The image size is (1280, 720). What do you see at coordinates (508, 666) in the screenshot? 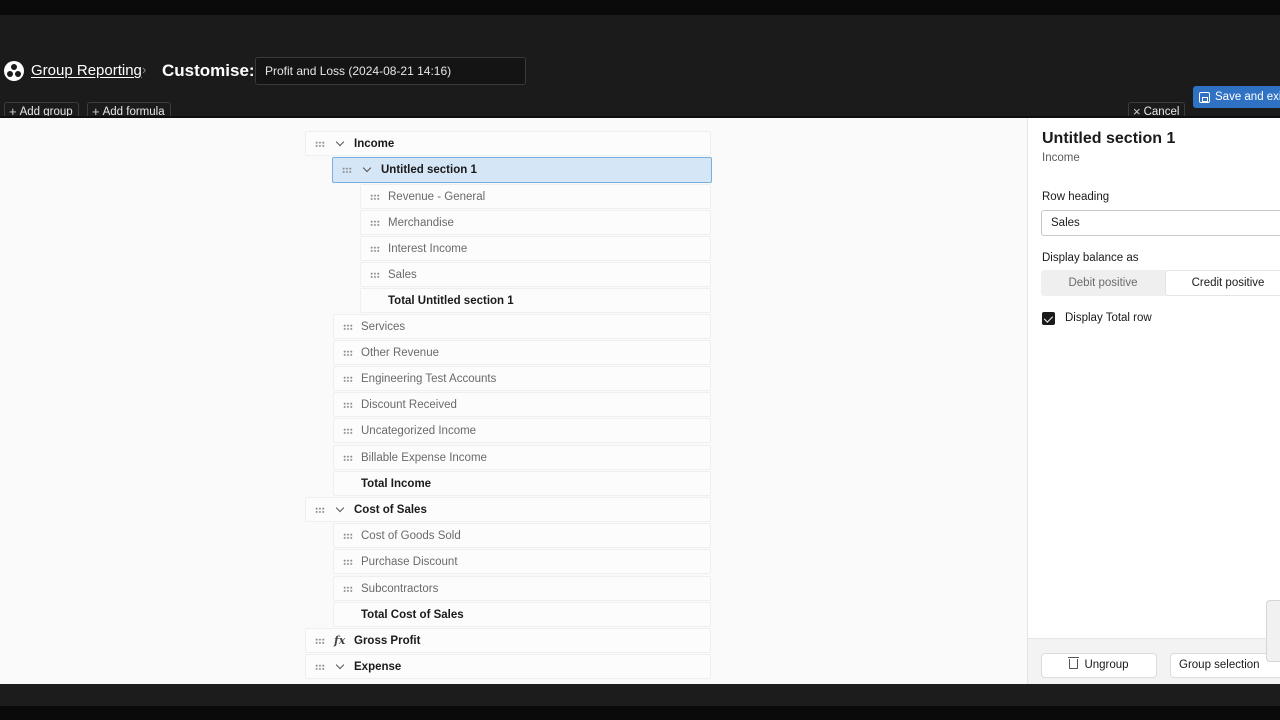
I see `tree-group-expense: Expense` at bounding box center [508, 666].